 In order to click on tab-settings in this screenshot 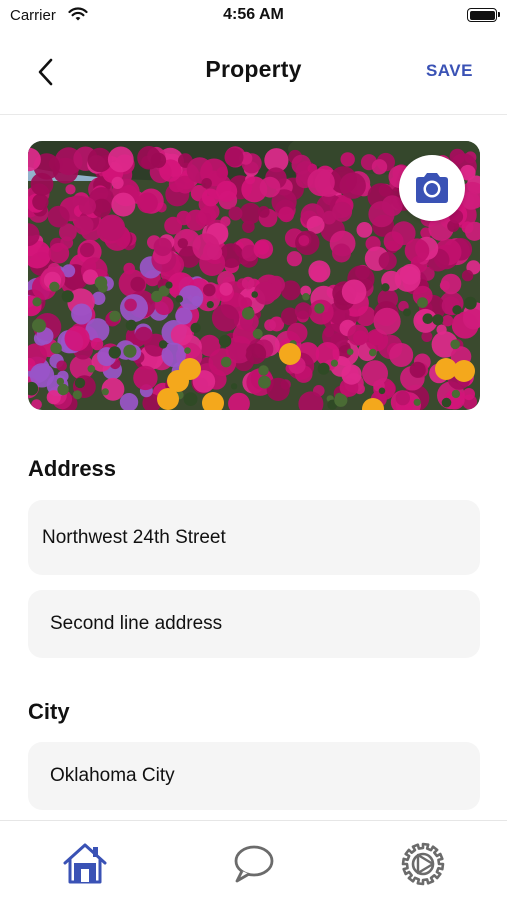, I will do `click(423, 864)`.